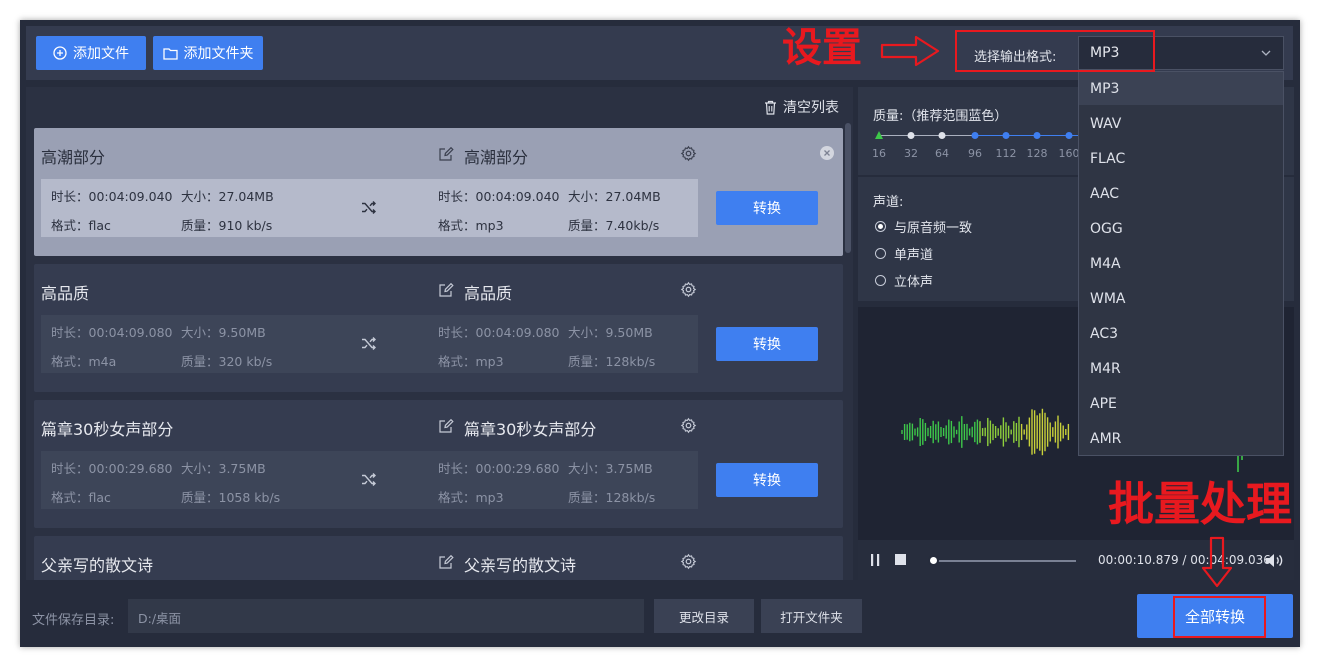 The height and width of the screenshot is (667, 1320). What do you see at coordinates (876, 560) in the screenshot?
I see `pause-icon` at bounding box center [876, 560].